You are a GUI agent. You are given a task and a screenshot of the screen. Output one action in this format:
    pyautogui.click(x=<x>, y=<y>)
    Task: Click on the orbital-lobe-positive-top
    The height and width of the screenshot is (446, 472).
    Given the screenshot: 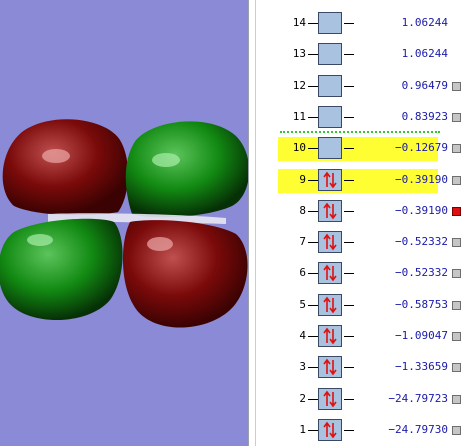 What is the action you would take?
    pyautogui.click(x=65, y=167)
    